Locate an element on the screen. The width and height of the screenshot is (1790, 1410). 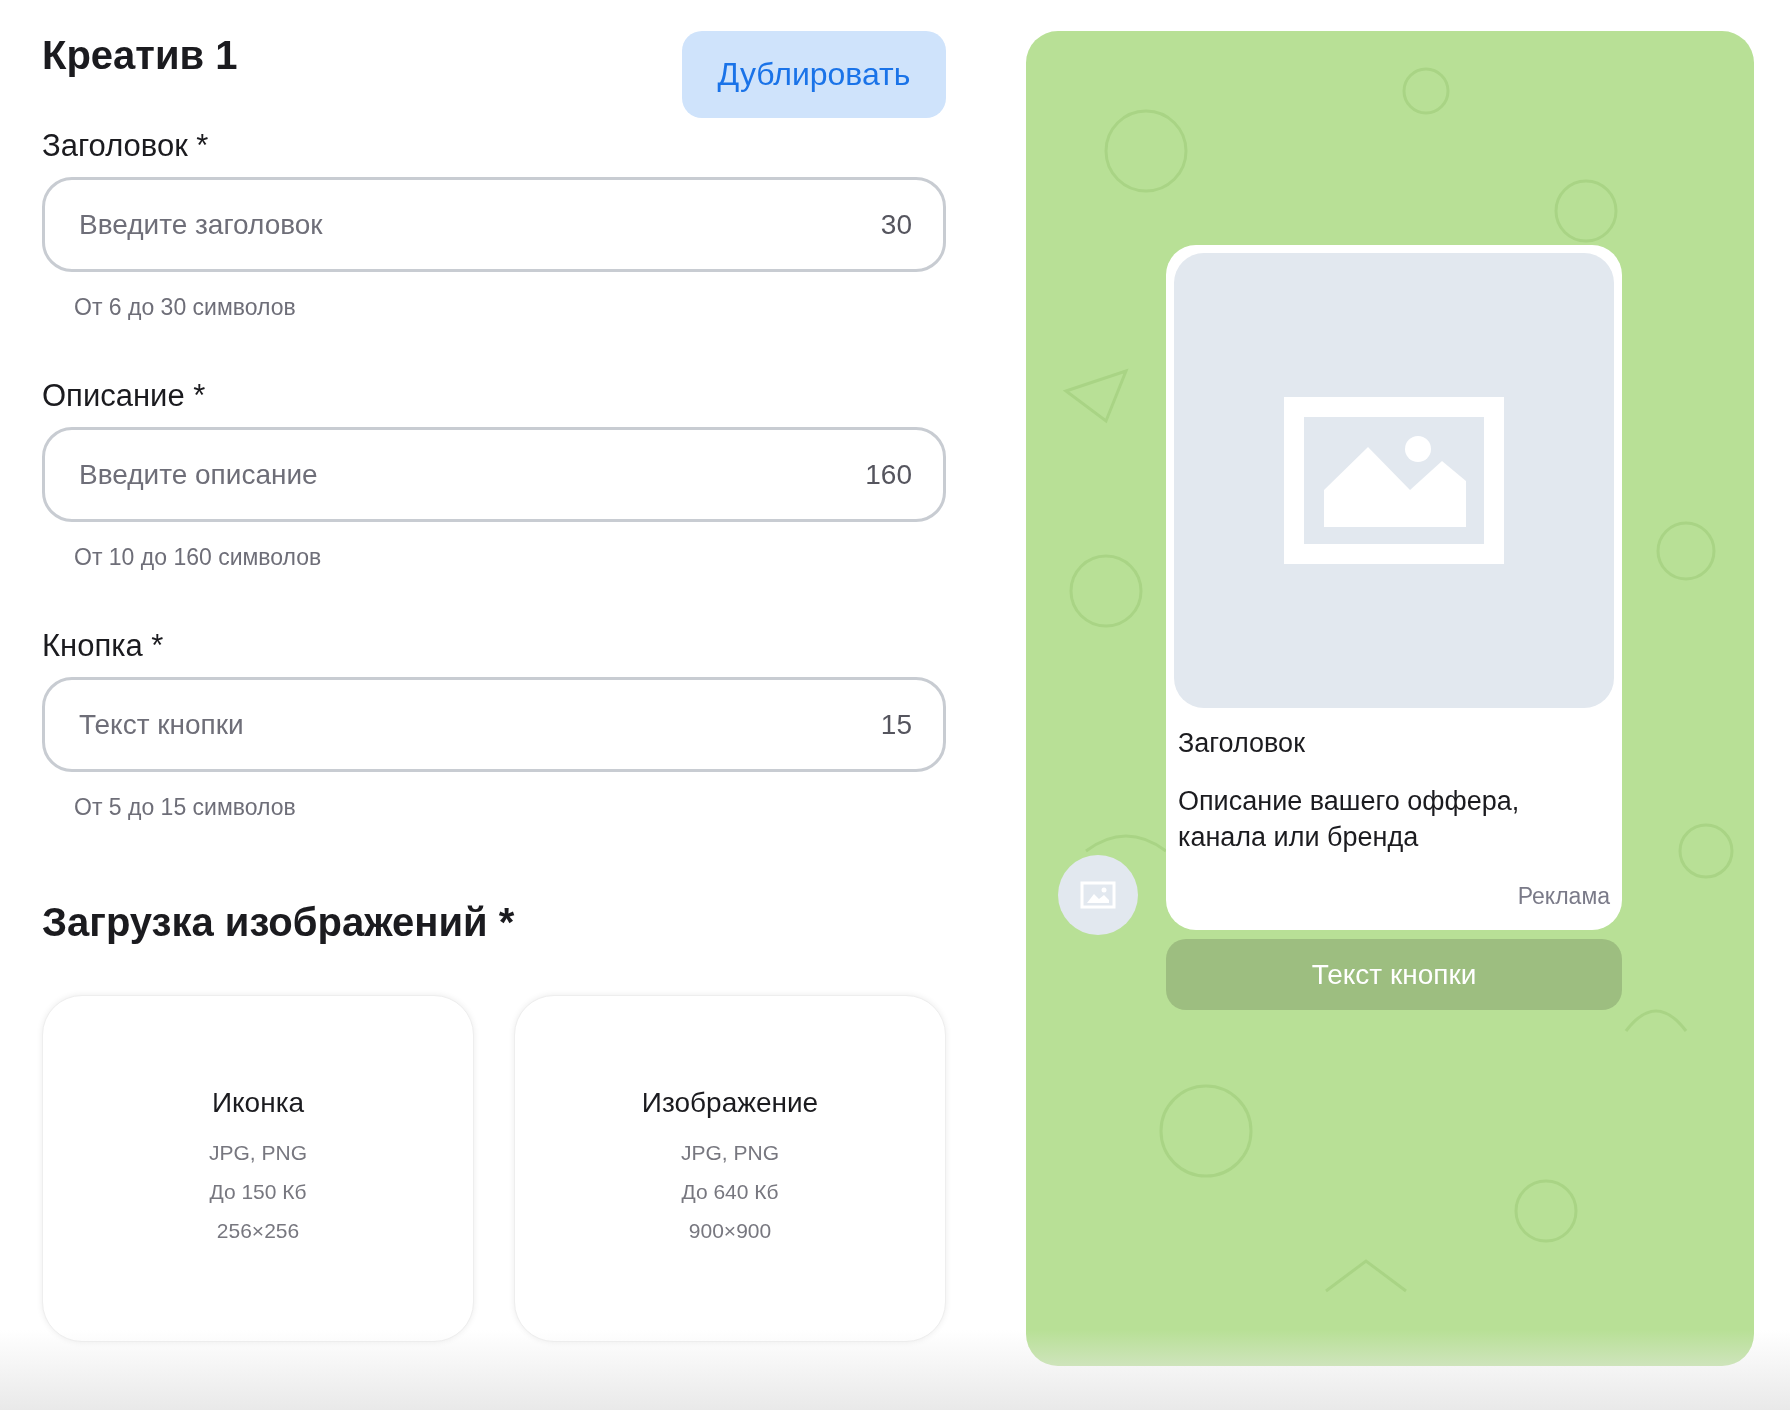
upload-requirement: До 150 Кб is located at coordinates (258, 1192).